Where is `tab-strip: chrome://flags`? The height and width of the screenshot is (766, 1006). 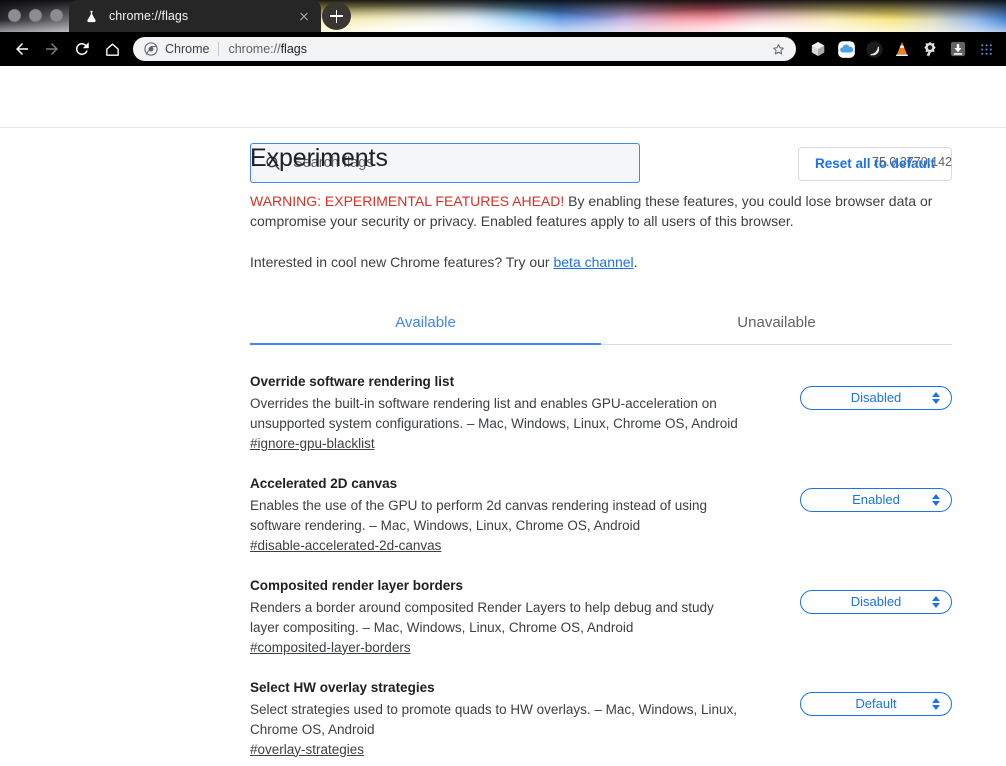 tab-strip: chrome://flags is located at coordinates (503, 16).